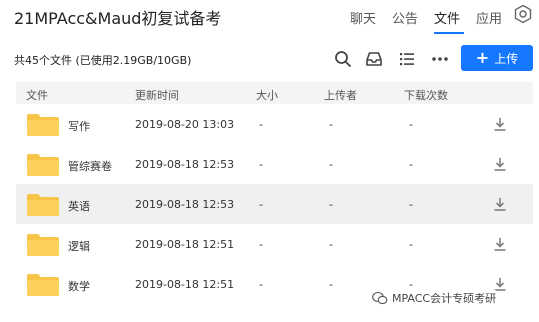  I want to click on header-bar: 21MPAcc&Maud初复试备考 聊天 公告 文件 应用, so click(269, 17).